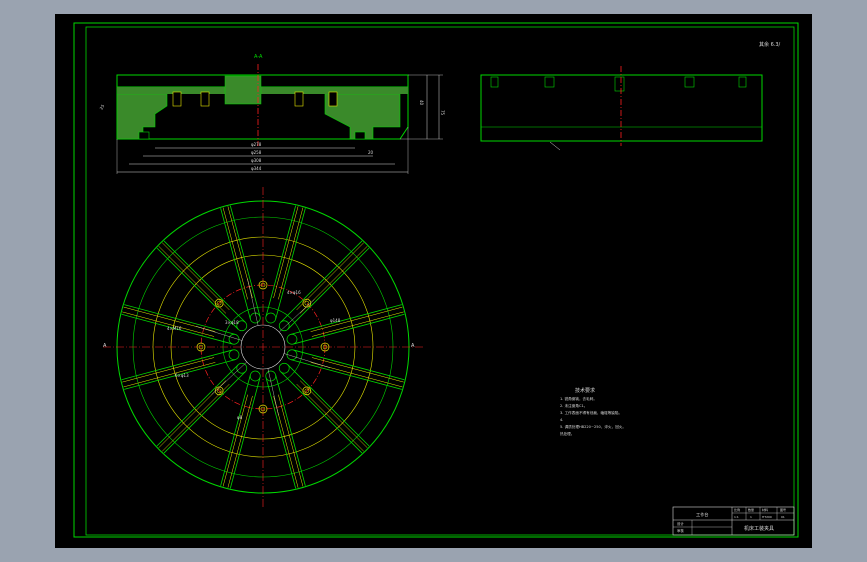 This screenshot has width=867, height=562. I want to click on title-value-2: 1, so click(751, 517).